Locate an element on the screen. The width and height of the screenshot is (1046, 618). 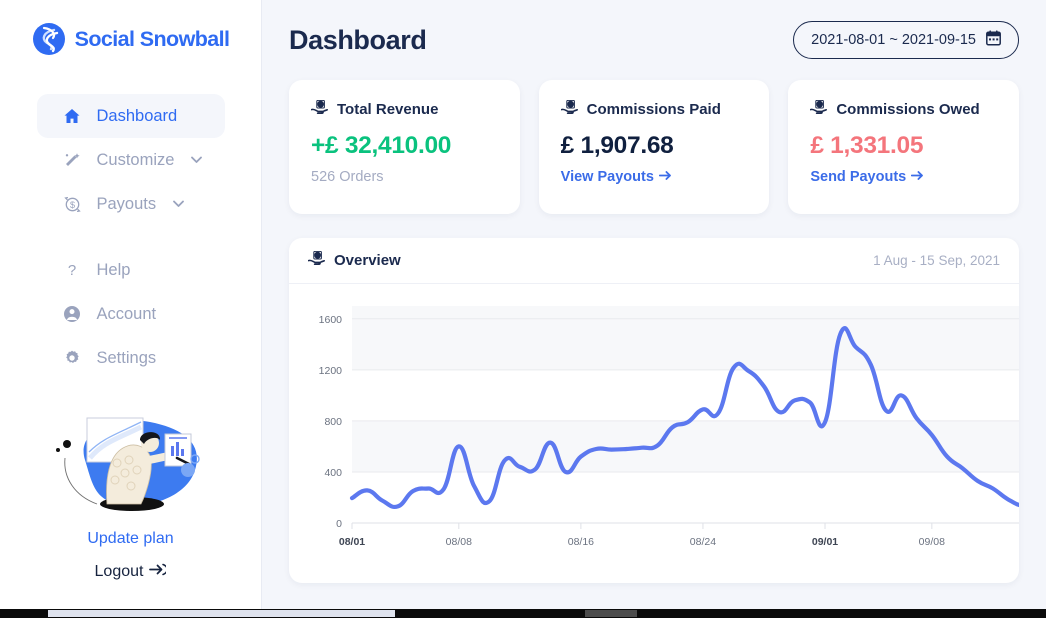
y-axis-tick-label: 1600 is located at coordinates (331, 320).